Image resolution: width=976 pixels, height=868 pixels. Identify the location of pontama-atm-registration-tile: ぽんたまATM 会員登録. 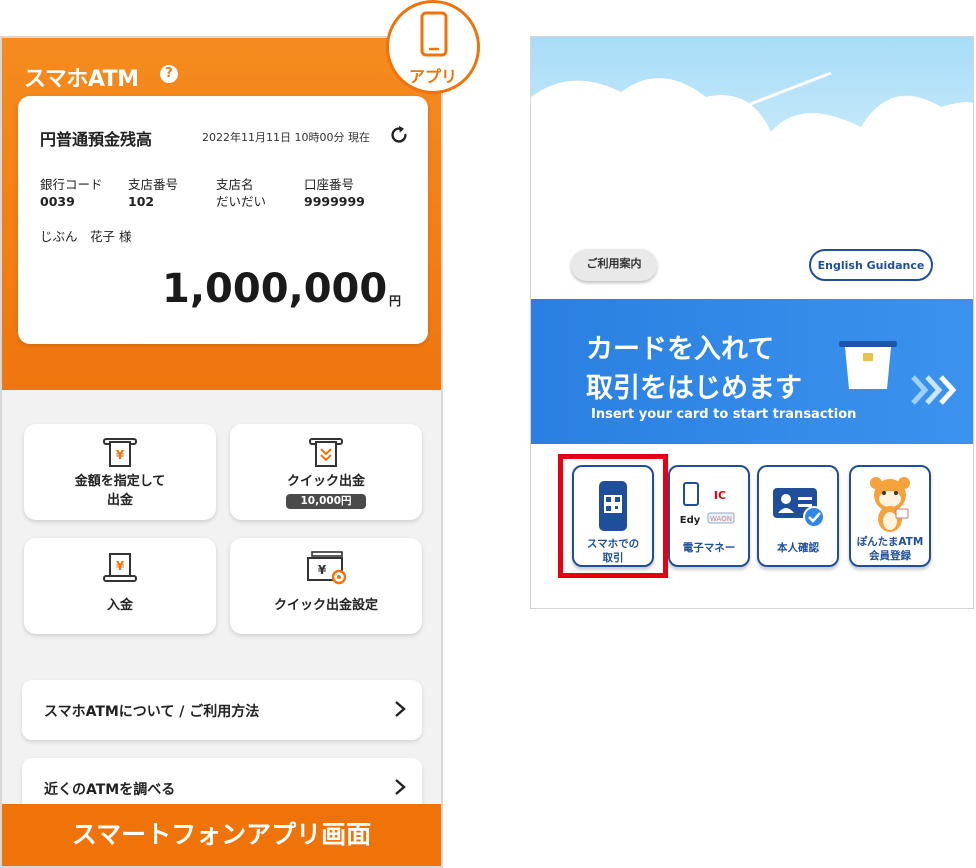
(890, 516).